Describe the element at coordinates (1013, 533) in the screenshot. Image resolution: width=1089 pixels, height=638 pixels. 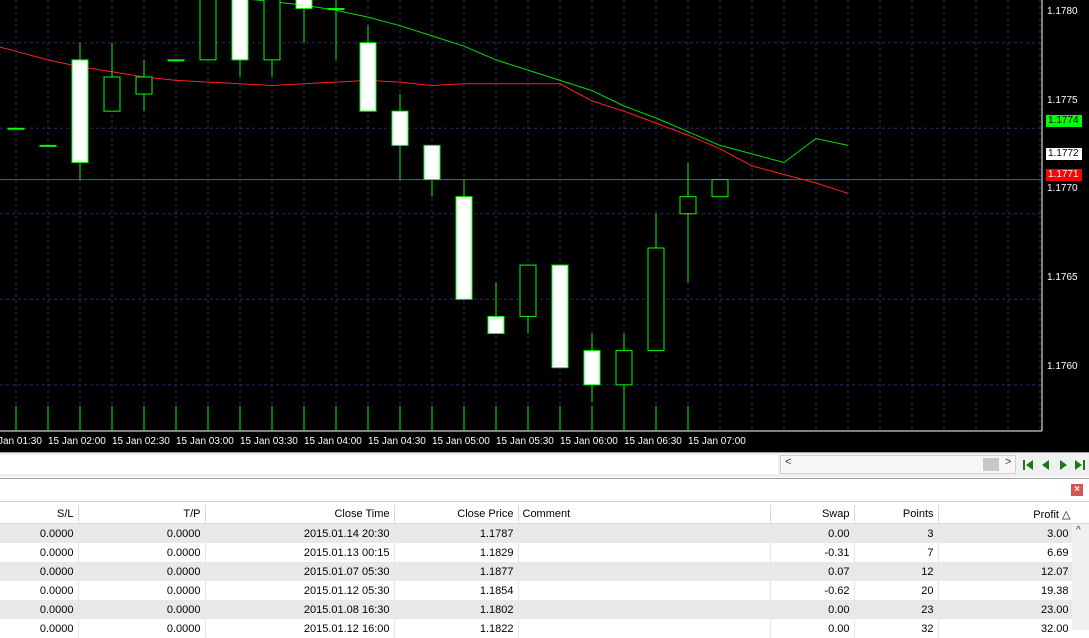
I see `cell-profit: 3.00` at that location.